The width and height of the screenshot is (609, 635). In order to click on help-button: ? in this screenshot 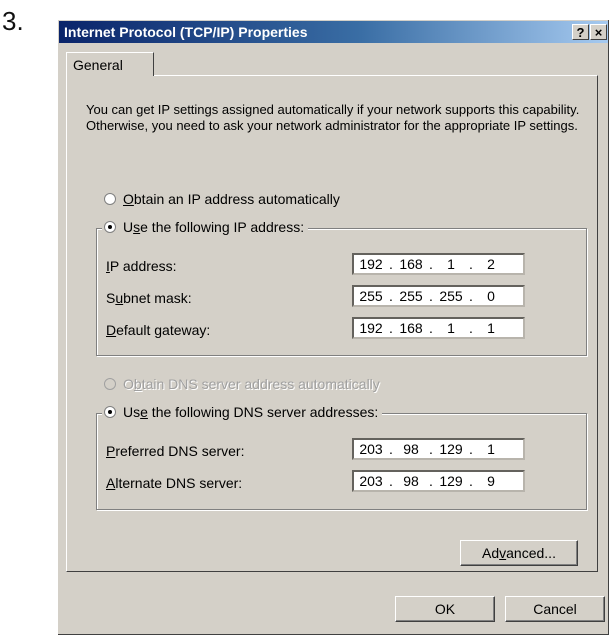, I will do `click(580, 32)`.